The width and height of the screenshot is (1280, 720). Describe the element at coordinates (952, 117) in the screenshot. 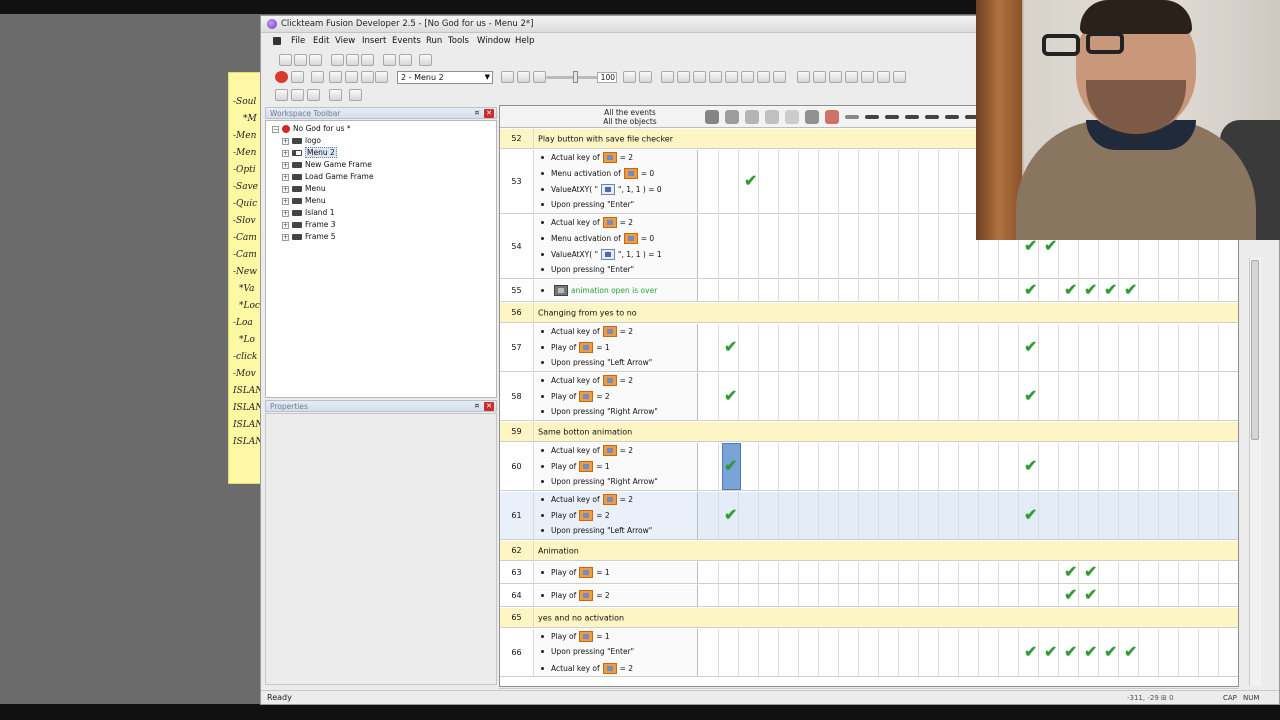

I see `object-icon` at that location.